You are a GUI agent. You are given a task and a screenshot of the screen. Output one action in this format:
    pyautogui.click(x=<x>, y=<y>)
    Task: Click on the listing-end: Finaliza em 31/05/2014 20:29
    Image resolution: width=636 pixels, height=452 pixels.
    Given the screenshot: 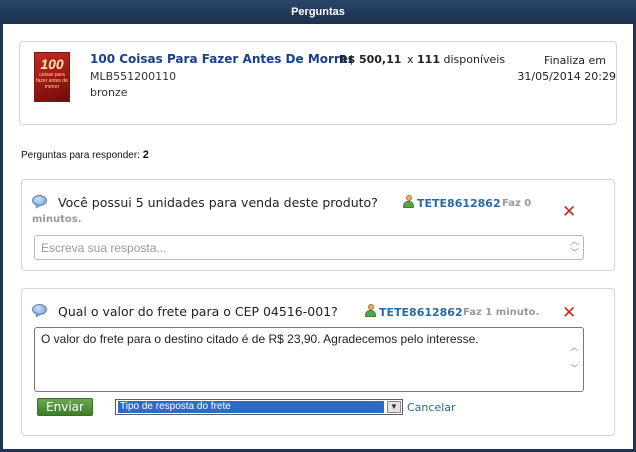 What is the action you would take?
    pyautogui.click(x=562, y=69)
    